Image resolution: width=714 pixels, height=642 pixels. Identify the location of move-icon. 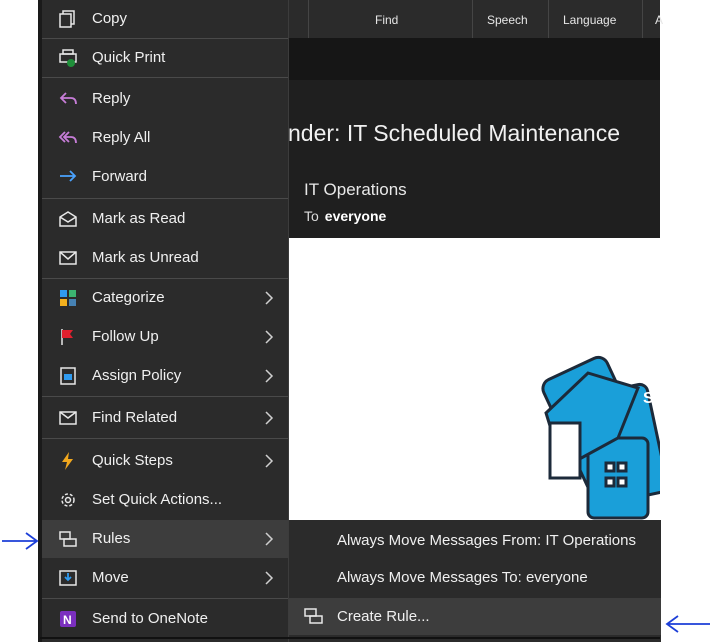
(68, 578).